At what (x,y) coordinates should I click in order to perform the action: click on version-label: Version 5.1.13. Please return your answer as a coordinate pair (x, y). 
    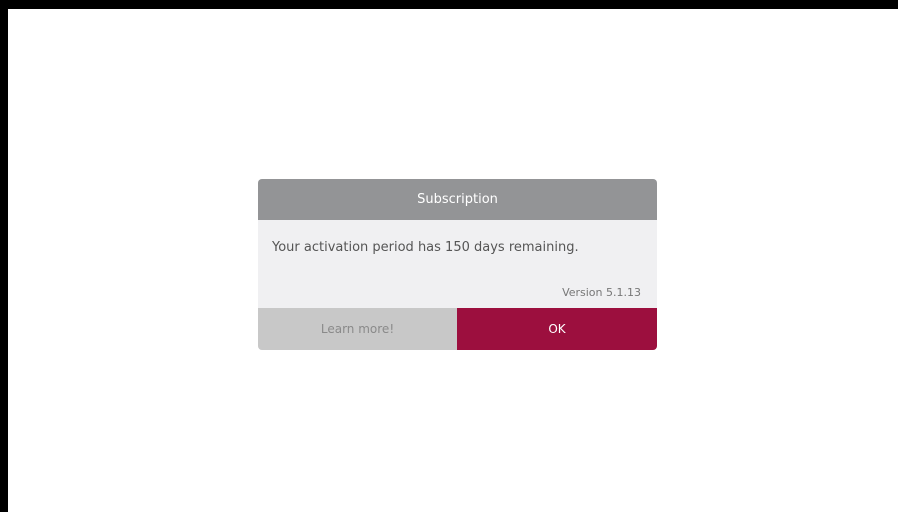
    Looking at the image, I should click on (601, 292).